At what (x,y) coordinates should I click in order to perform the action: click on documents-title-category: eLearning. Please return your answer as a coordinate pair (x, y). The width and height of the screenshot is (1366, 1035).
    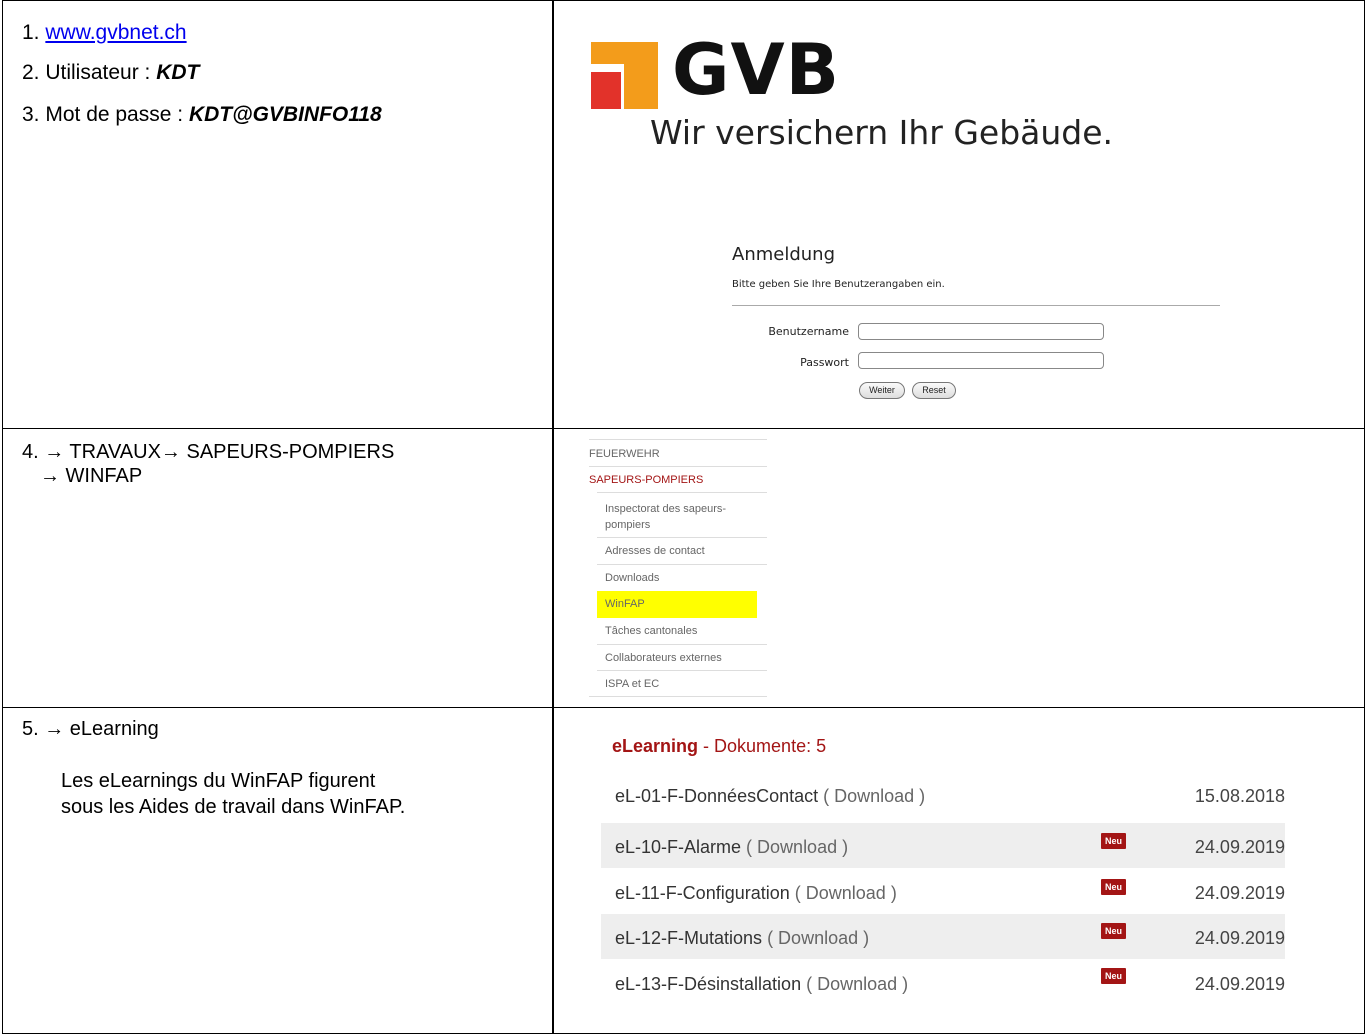
    Looking at the image, I should click on (655, 746).